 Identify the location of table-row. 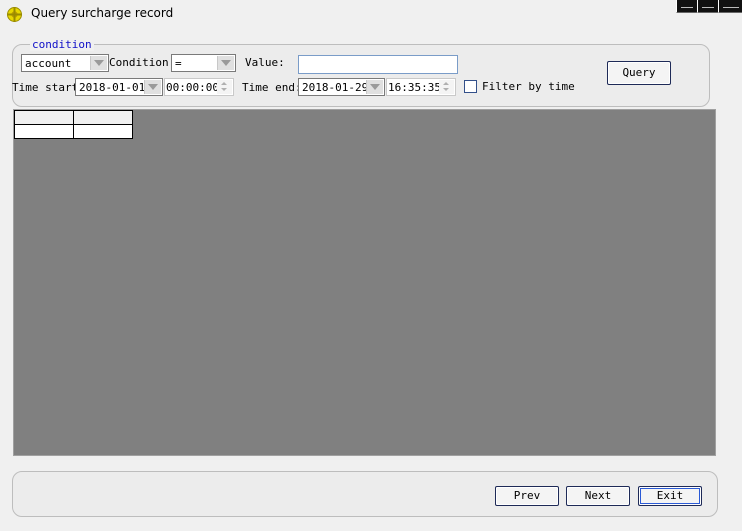
(73, 131).